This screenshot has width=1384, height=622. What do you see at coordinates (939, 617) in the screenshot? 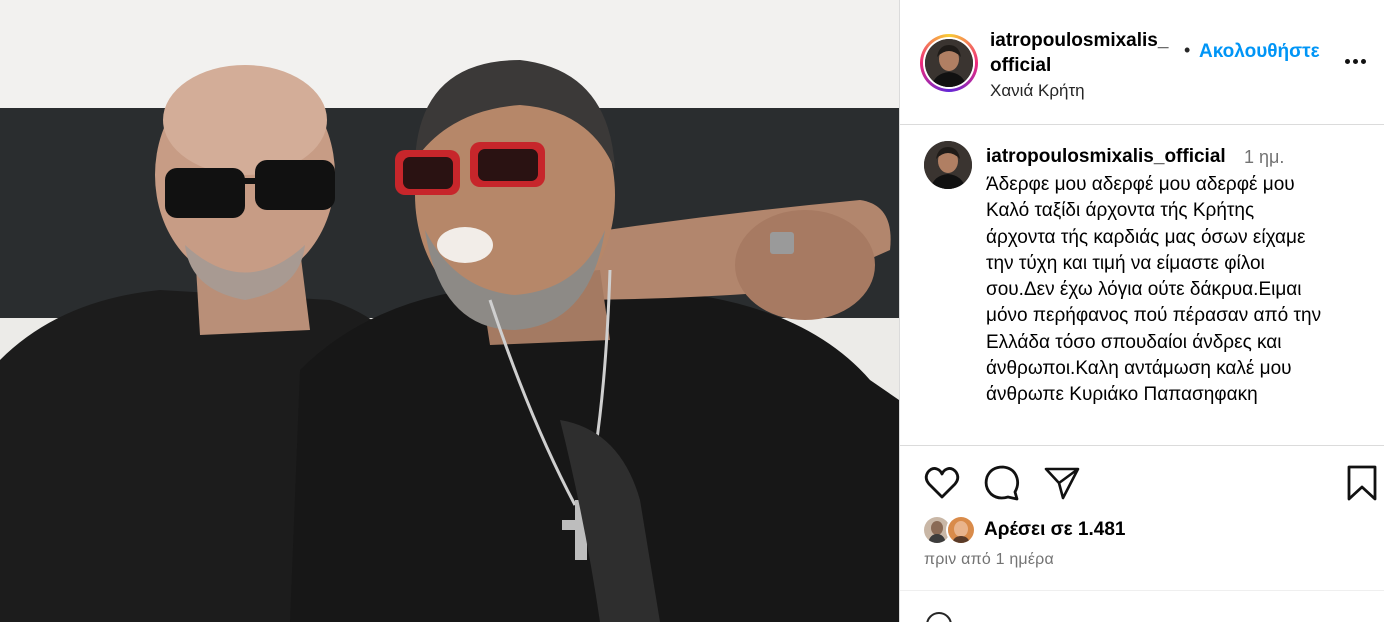
I see `emoji-icon` at bounding box center [939, 617].